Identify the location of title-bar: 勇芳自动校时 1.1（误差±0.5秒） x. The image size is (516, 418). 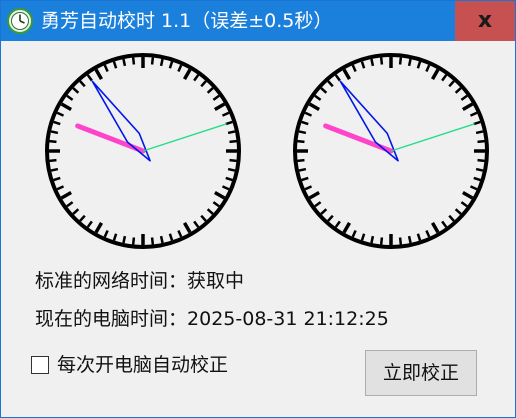
(258, 21).